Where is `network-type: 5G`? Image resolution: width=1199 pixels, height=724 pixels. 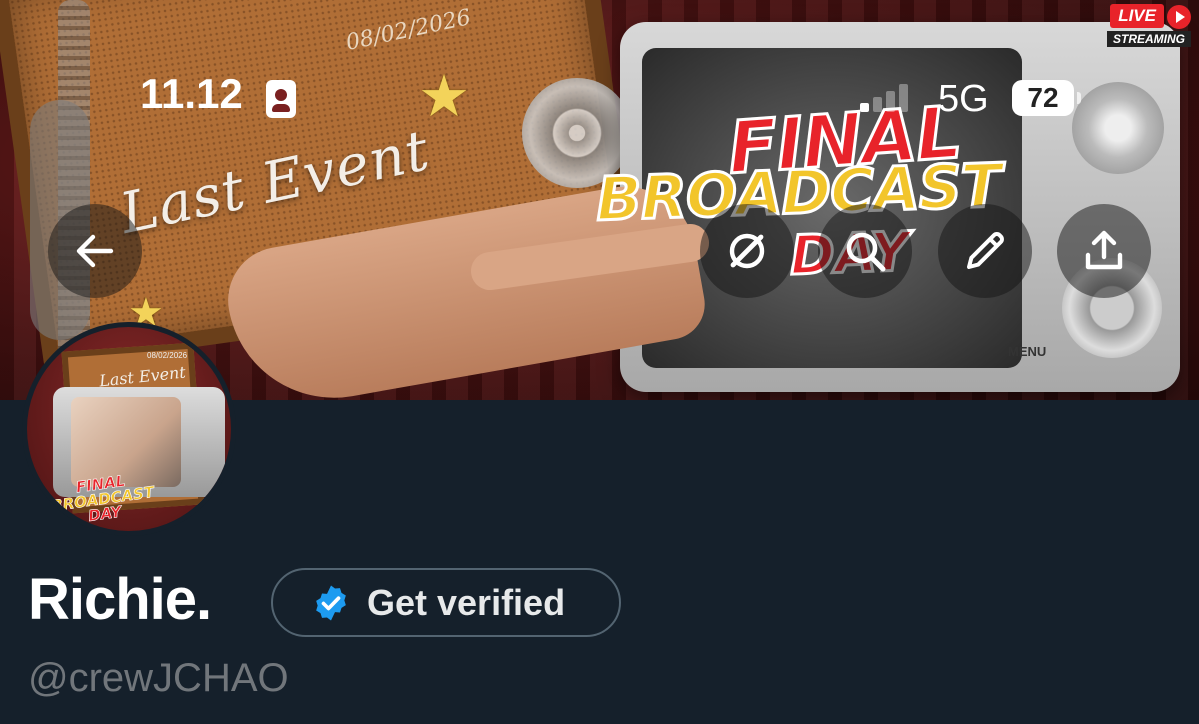
network-type: 5G is located at coordinates (963, 99).